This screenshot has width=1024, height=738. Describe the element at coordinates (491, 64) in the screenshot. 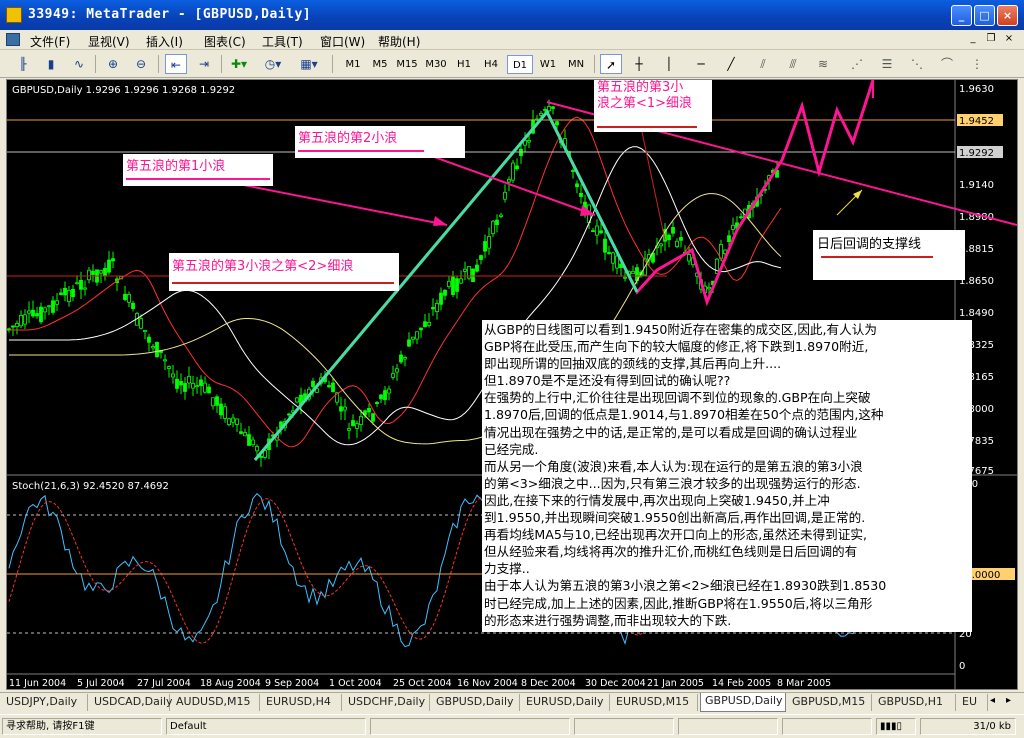

I see `timeframe-h4: H4` at that location.